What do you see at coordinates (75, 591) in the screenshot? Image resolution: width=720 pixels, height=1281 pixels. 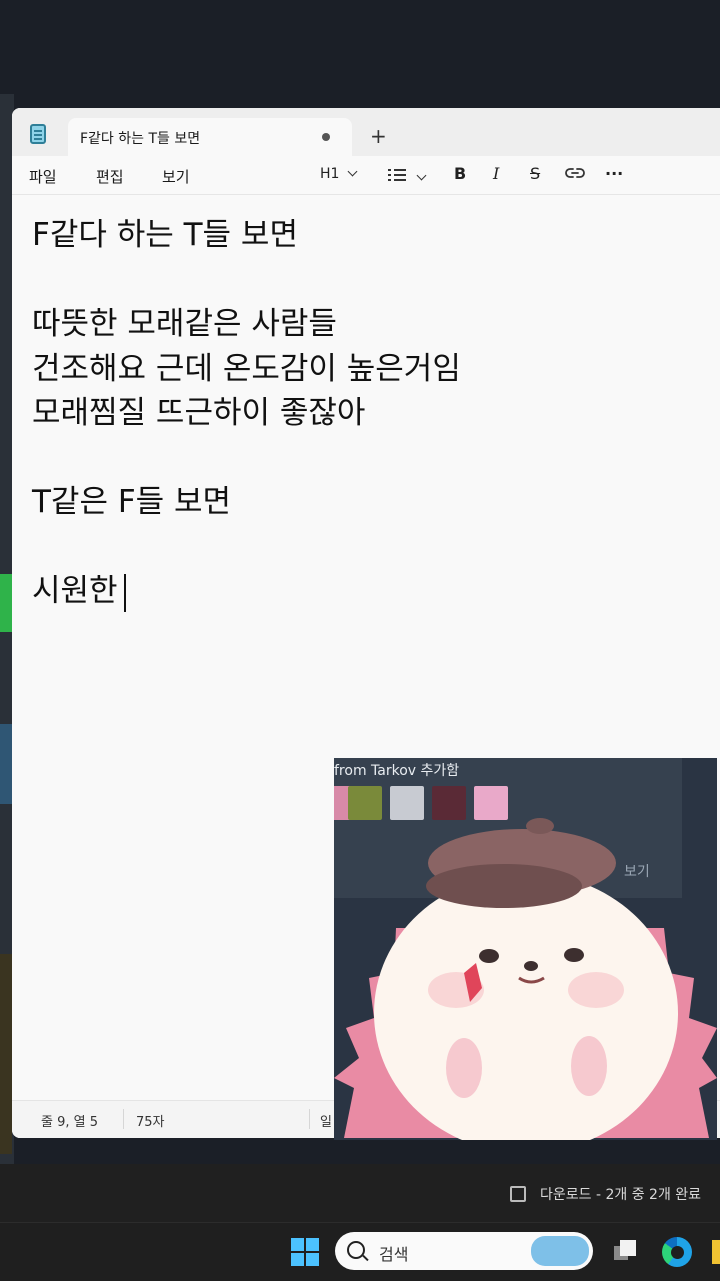 I see `current-line-text: 시원한` at bounding box center [75, 591].